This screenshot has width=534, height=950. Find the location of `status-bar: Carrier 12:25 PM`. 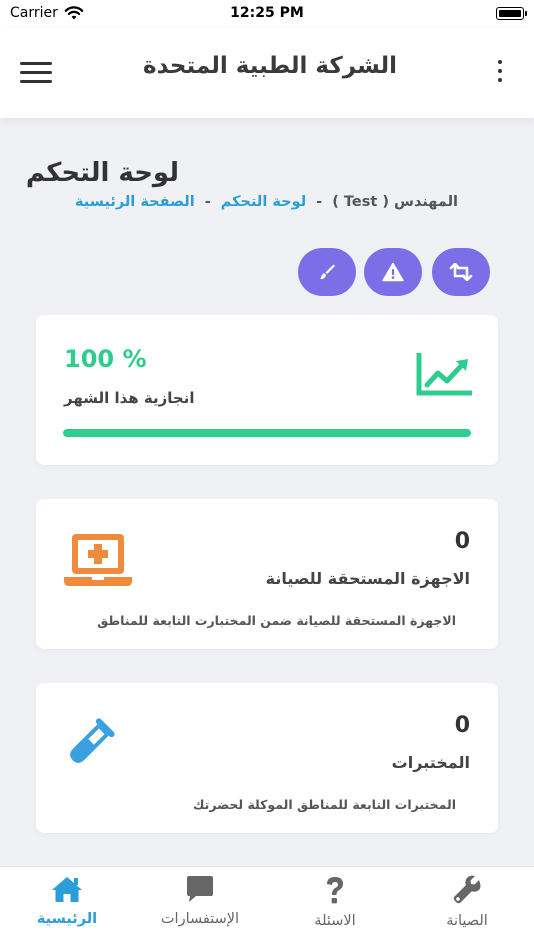

status-bar: Carrier 12:25 PM is located at coordinates (267, 14).